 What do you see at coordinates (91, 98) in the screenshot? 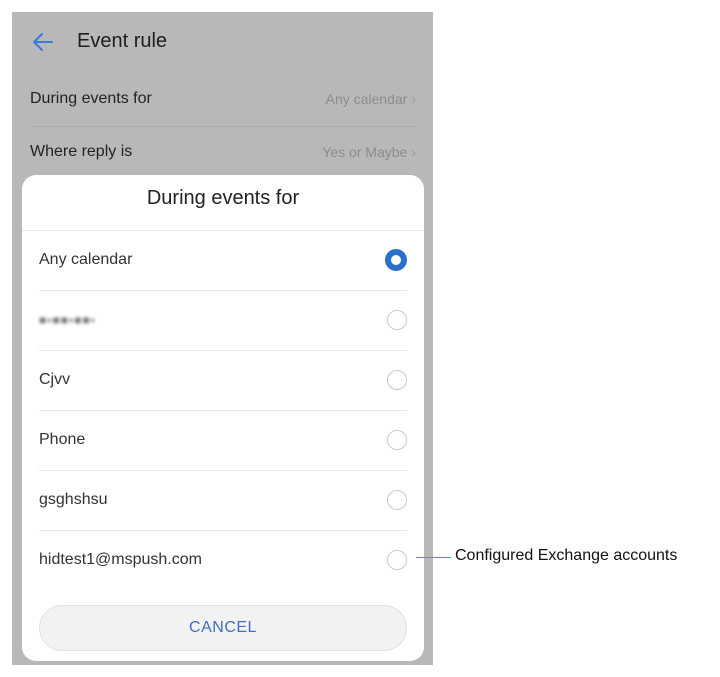
I see `setting-label: During events for` at bounding box center [91, 98].